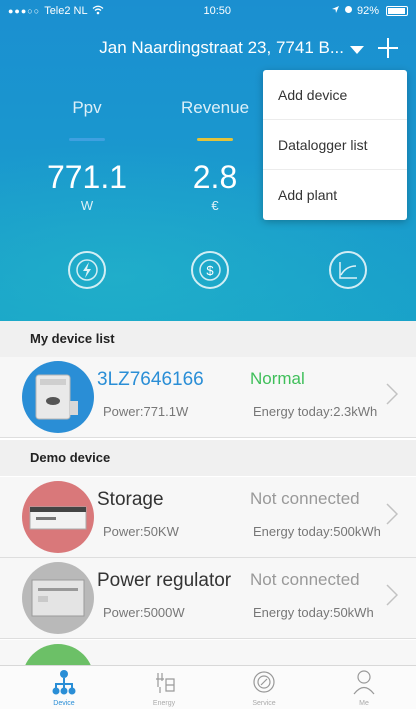 Image resolution: width=416 pixels, height=709 pixels. I want to click on device-energy: Energy today:500kWh, so click(317, 531).